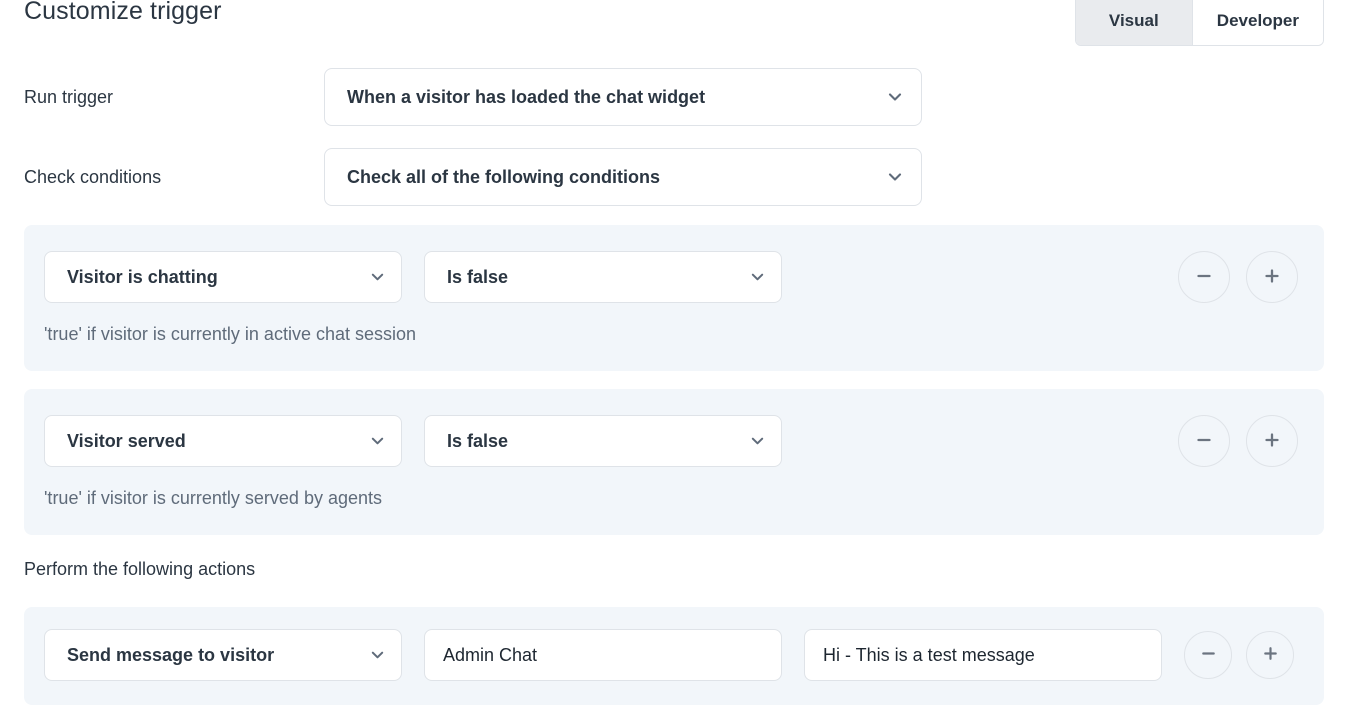 This screenshot has height=726, width=1352. What do you see at coordinates (93, 177) in the screenshot?
I see `check-conditions-label: Check conditions` at bounding box center [93, 177].